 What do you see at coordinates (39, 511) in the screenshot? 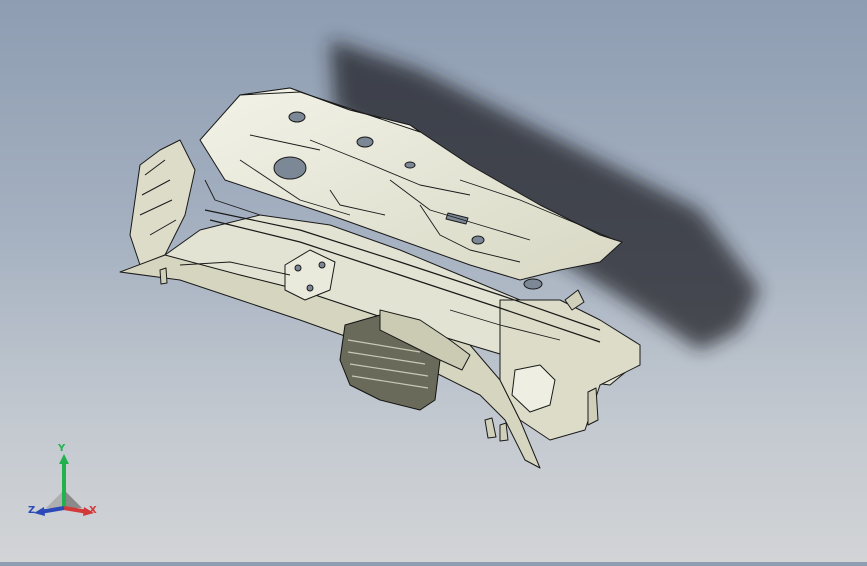
I see `z-axis-head` at bounding box center [39, 511].